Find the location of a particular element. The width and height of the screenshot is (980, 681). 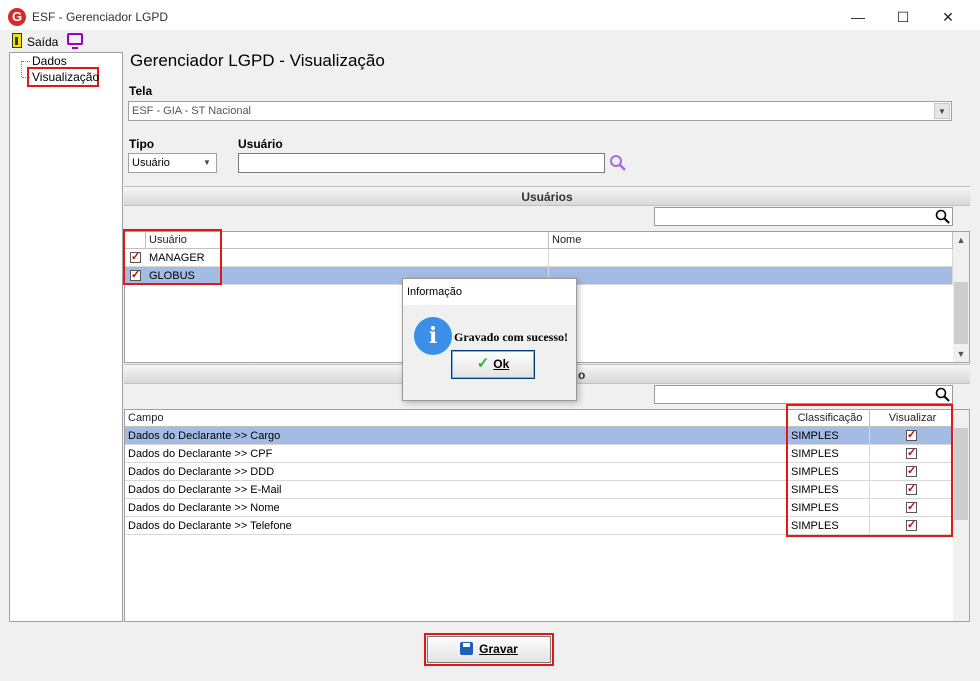

navigation-tree is located at coordinates (66, 337).